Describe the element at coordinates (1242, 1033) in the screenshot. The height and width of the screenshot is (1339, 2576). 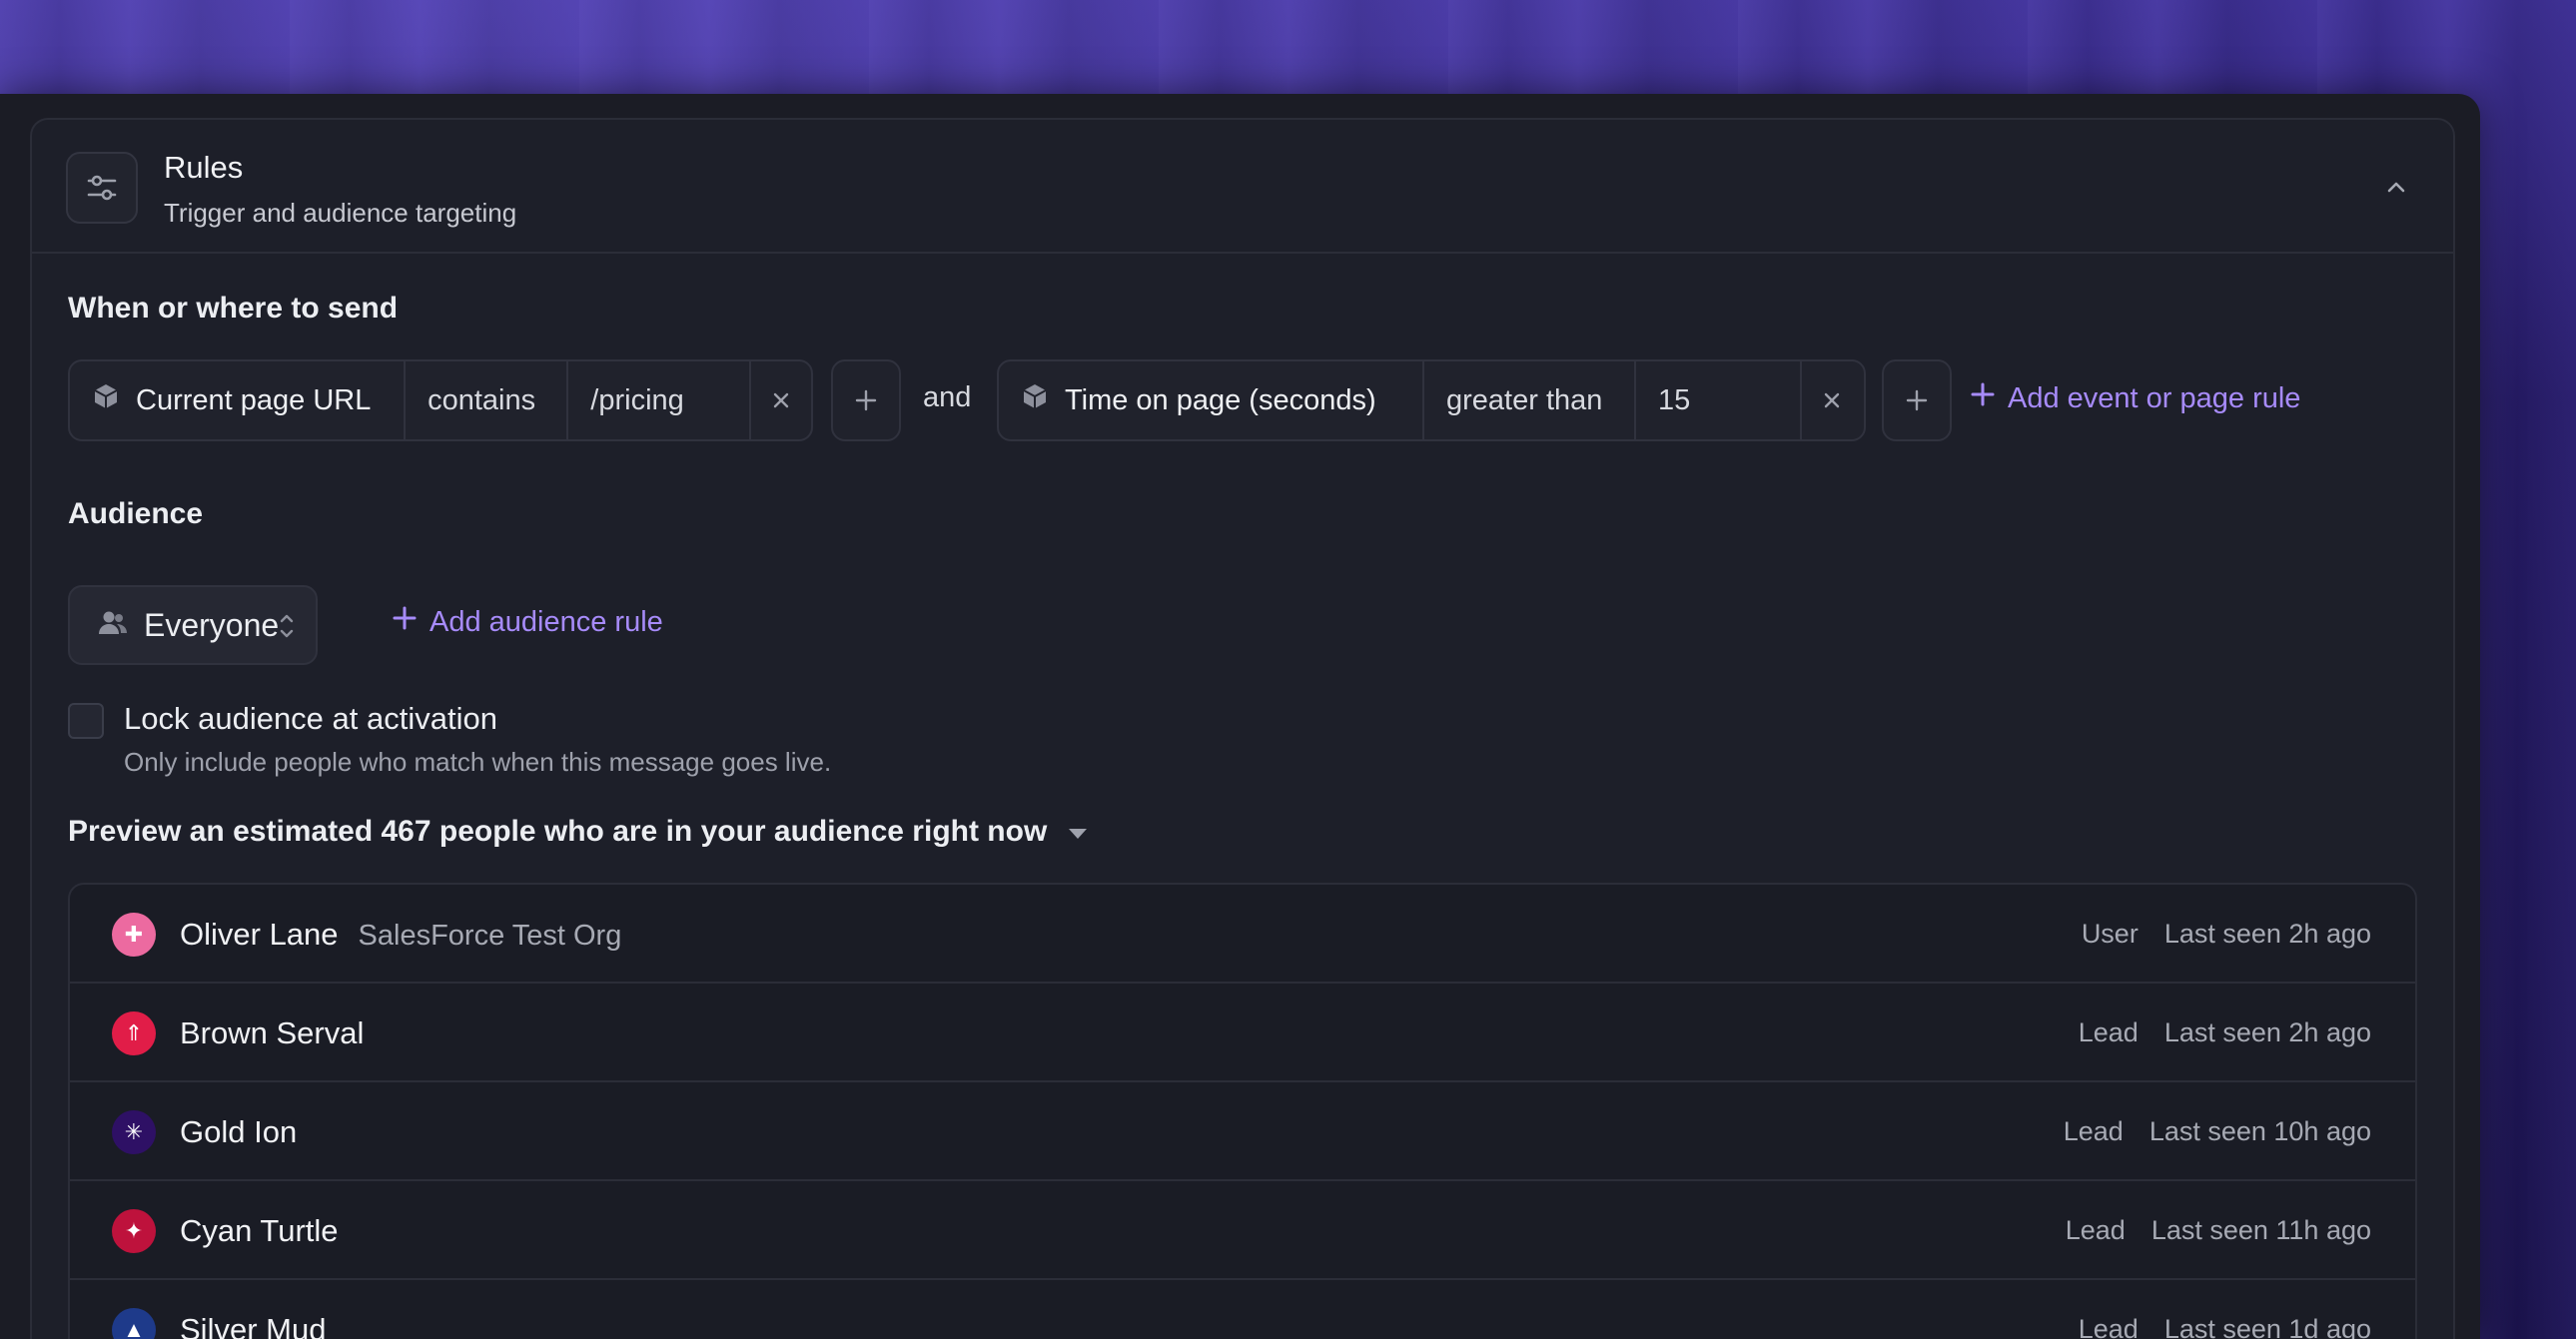
I see `table-row: ⇑ Brown Serval Lead Last seen 2h ago` at that location.